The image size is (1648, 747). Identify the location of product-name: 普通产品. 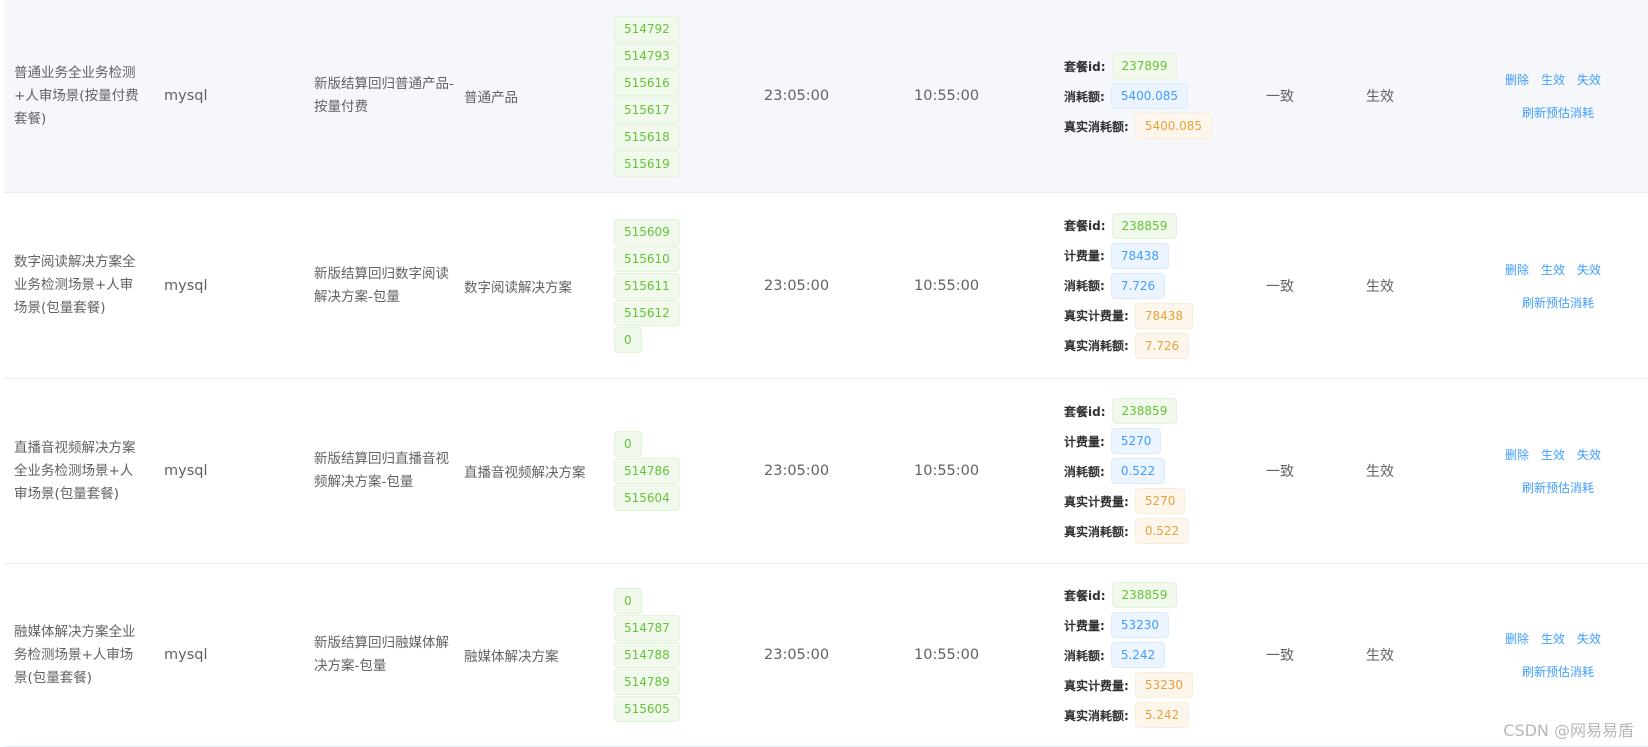
(491, 98).